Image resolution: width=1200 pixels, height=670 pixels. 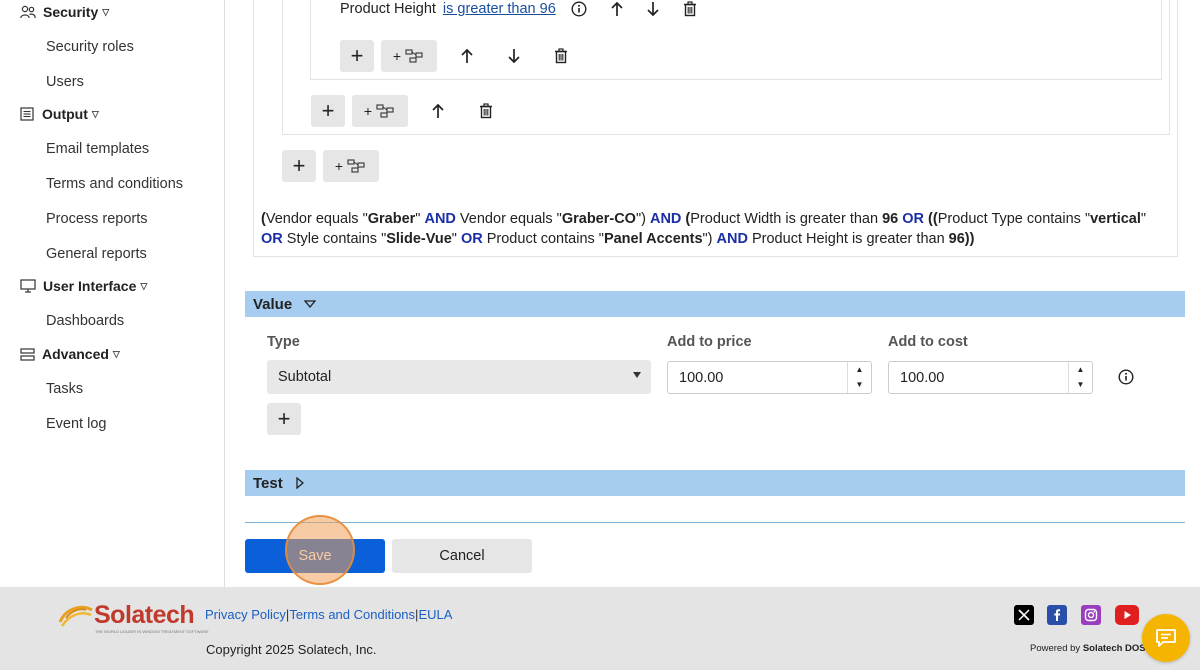 What do you see at coordinates (686, 219) in the screenshot?
I see `expression-text: (` at bounding box center [686, 219].